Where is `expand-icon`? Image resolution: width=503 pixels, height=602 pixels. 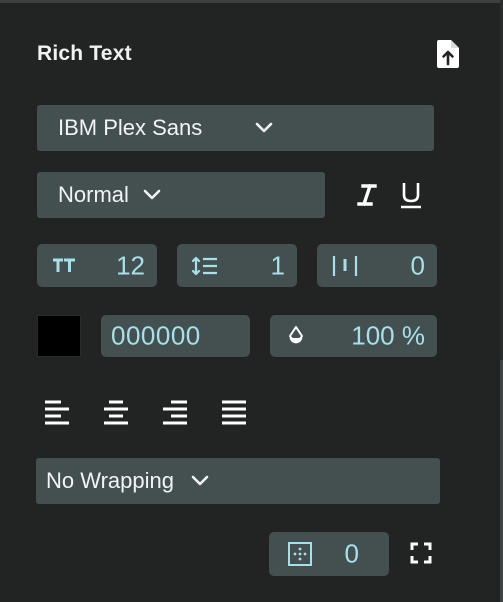 expand-icon is located at coordinates (421, 553).